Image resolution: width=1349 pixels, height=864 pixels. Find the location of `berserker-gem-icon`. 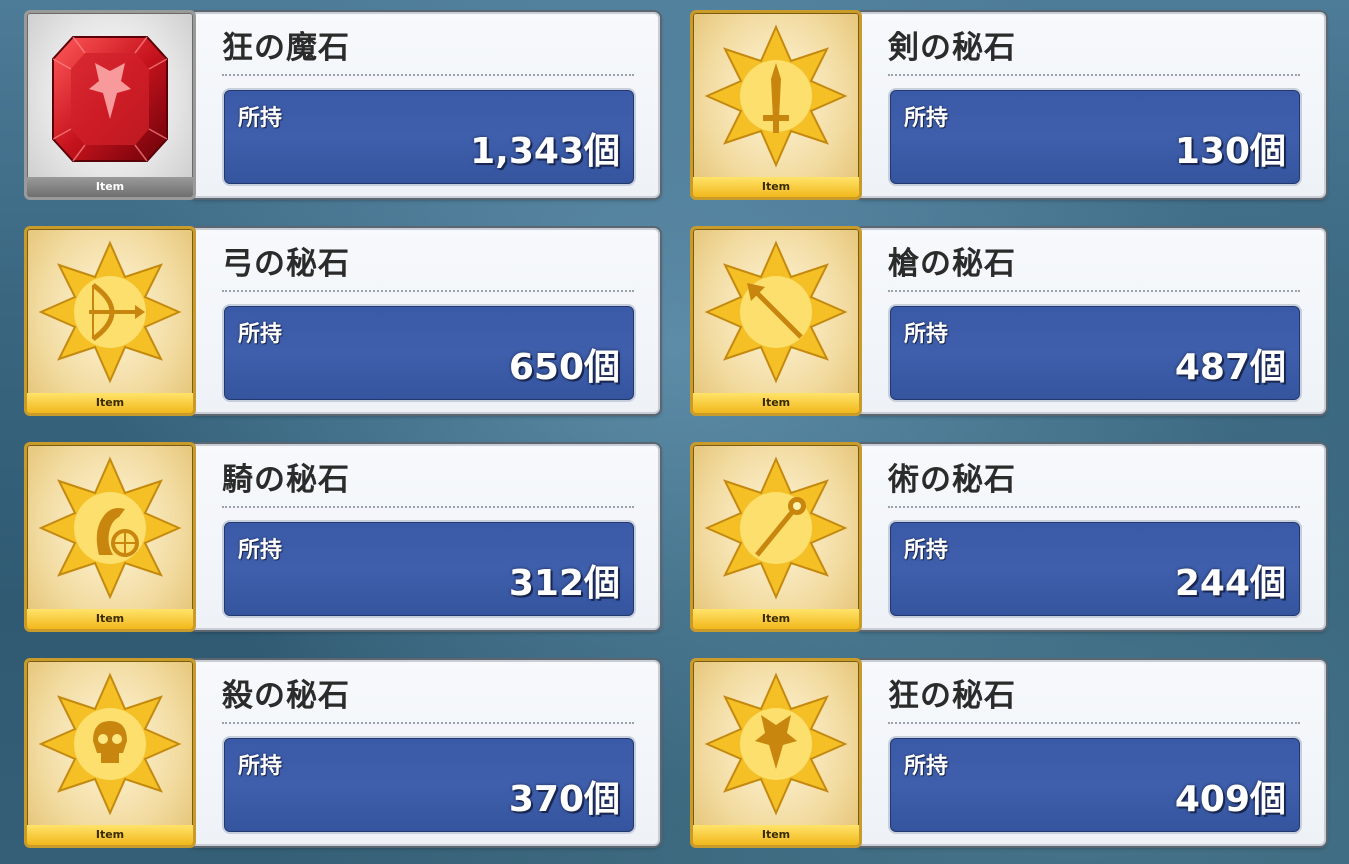

berserker-gem-icon is located at coordinates (110, 99).